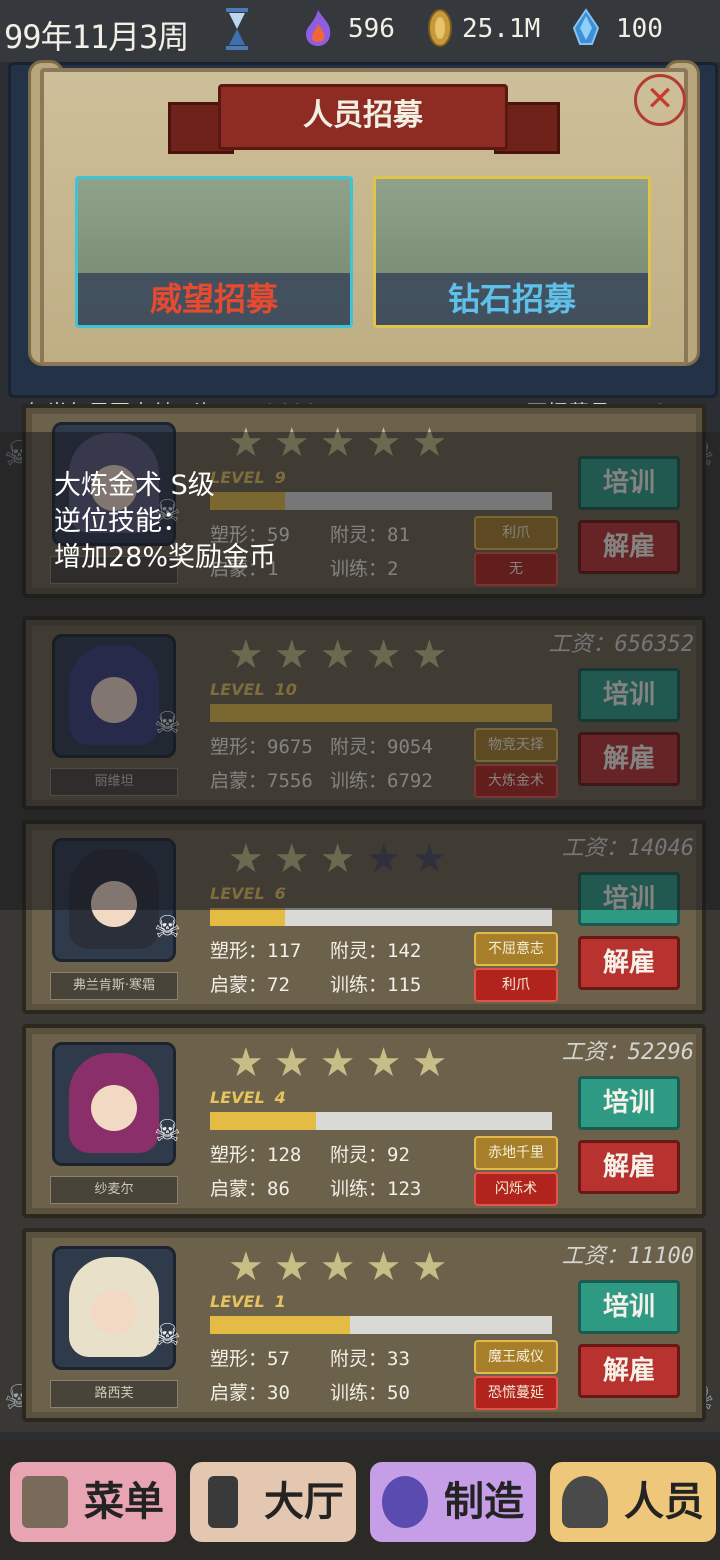 The image size is (720, 1560). I want to click on close-icon: ✕, so click(660, 100).